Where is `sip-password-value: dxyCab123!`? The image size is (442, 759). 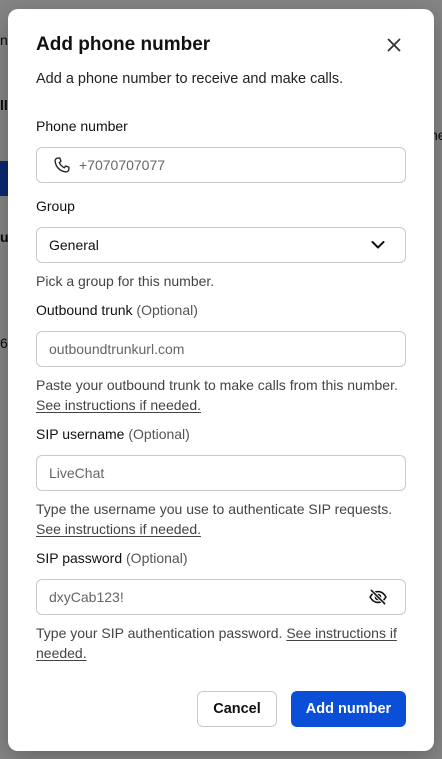 sip-password-value: dxyCab123! is located at coordinates (86, 597).